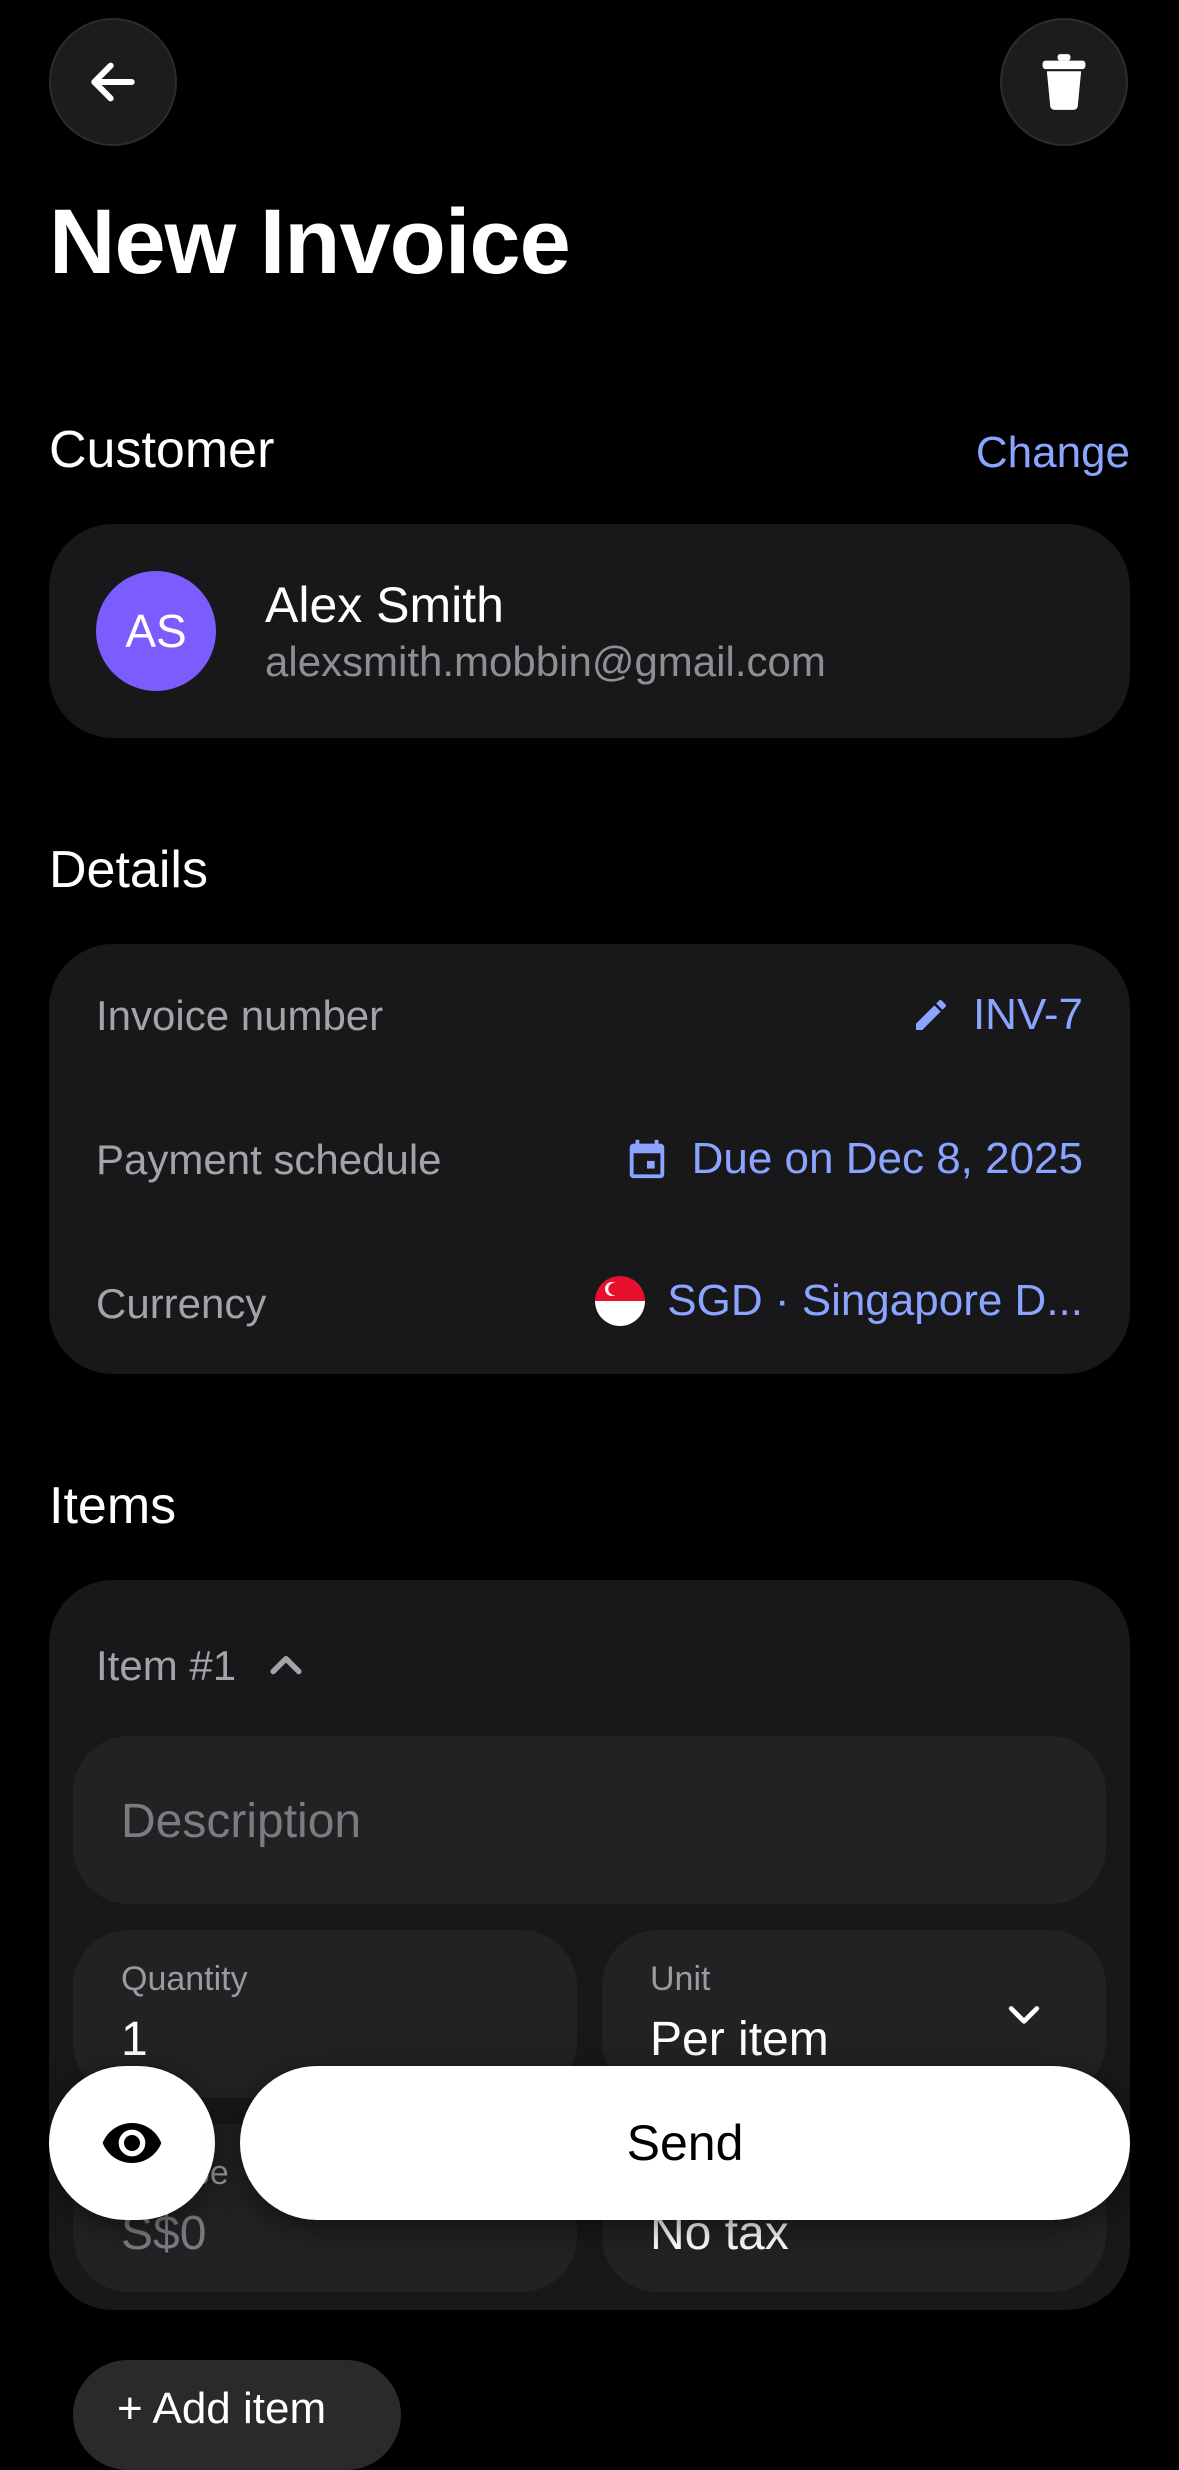 This screenshot has height=2470, width=1179. I want to click on send-button: Send, so click(685, 2143).